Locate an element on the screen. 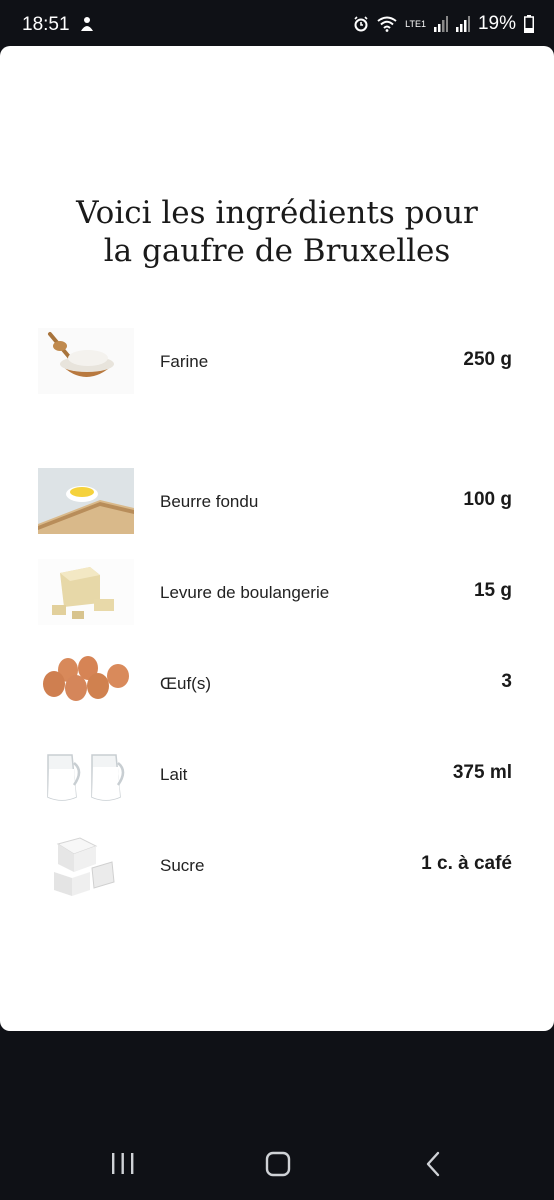 Image resolution: width=554 pixels, height=1200 pixels. ingredient-row-farine: Farine 250 g is located at coordinates (277, 363).